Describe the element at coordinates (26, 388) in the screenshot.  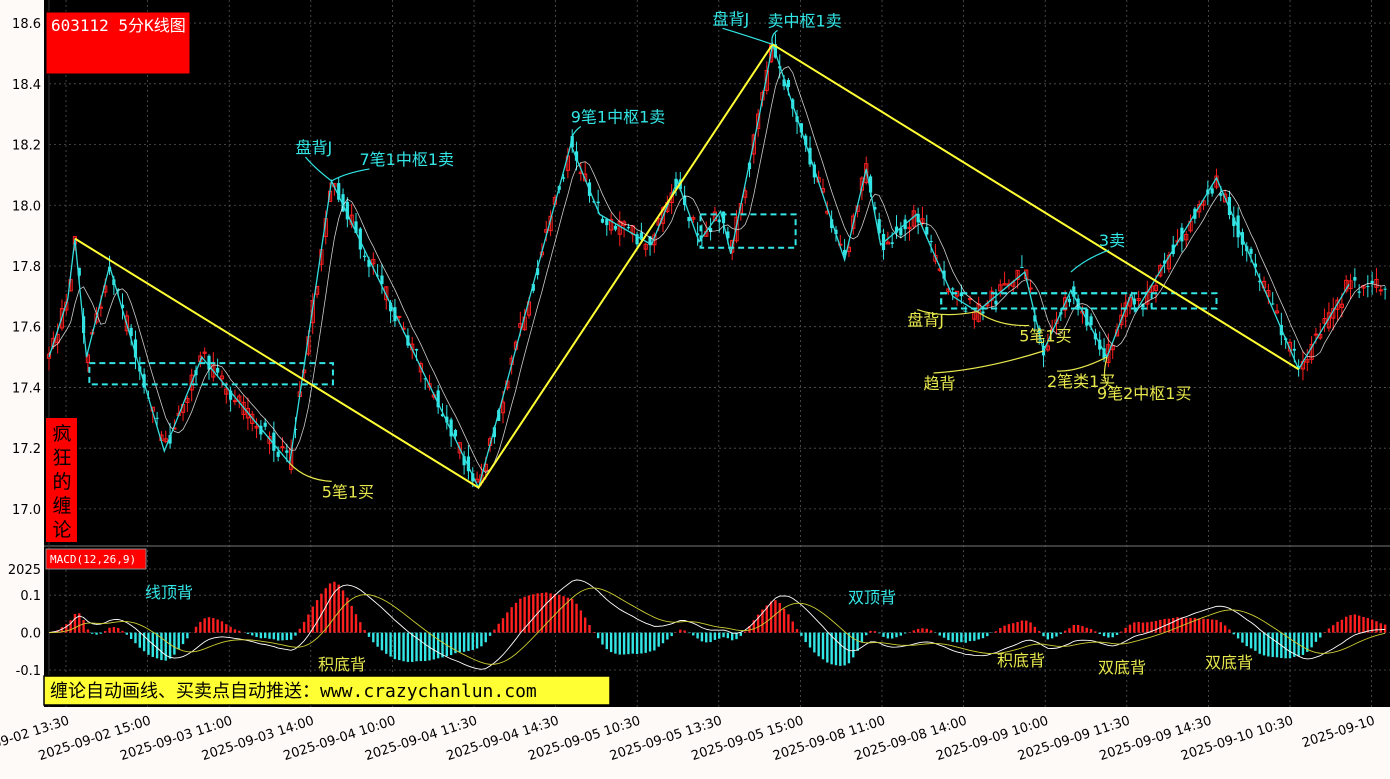
I see `y-tick-label: 17.4` at that location.